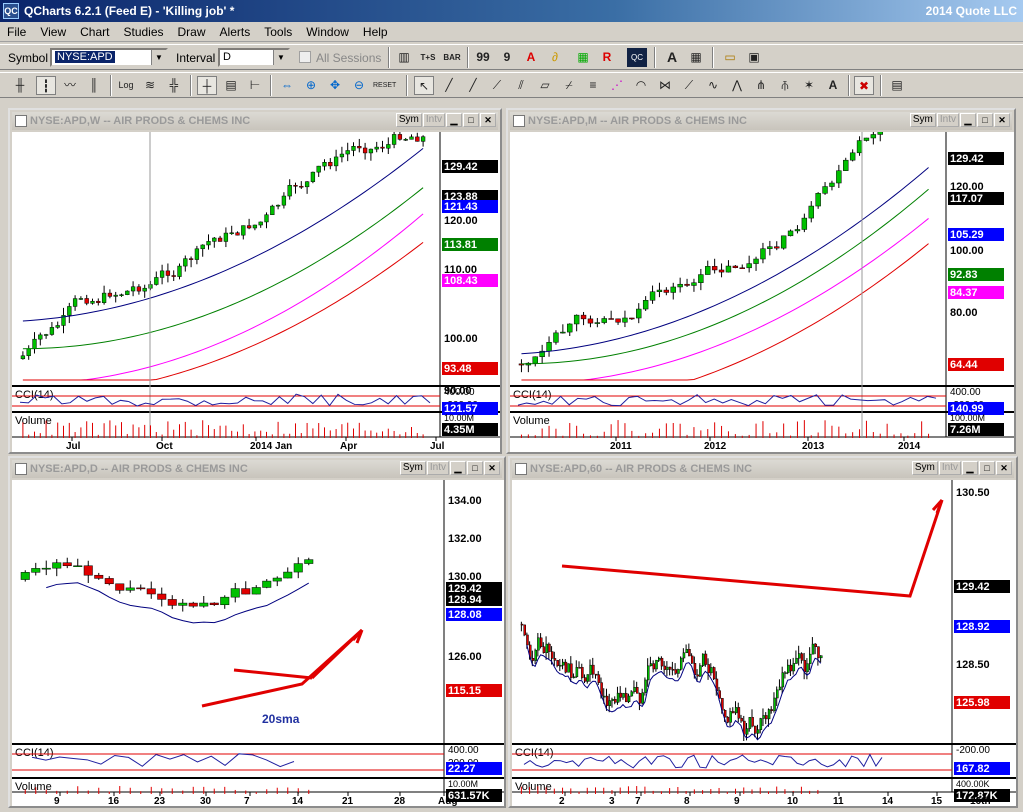 The image size is (1023, 812). What do you see at coordinates (545, 85) in the screenshot?
I see `channel-icon: ▱` at bounding box center [545, 85].